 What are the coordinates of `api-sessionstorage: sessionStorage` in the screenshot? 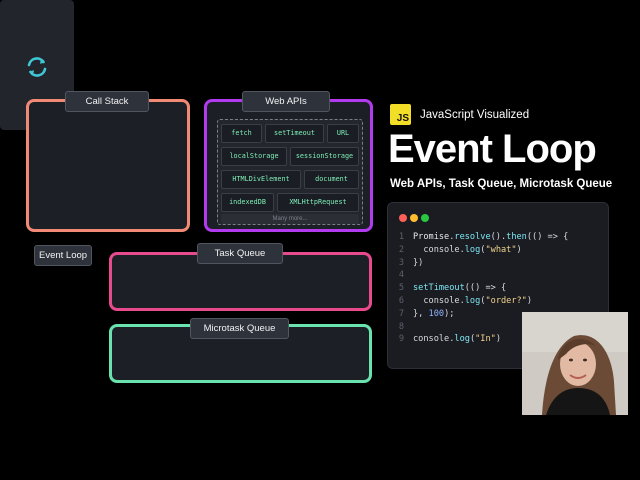 It's located at (324, 156).